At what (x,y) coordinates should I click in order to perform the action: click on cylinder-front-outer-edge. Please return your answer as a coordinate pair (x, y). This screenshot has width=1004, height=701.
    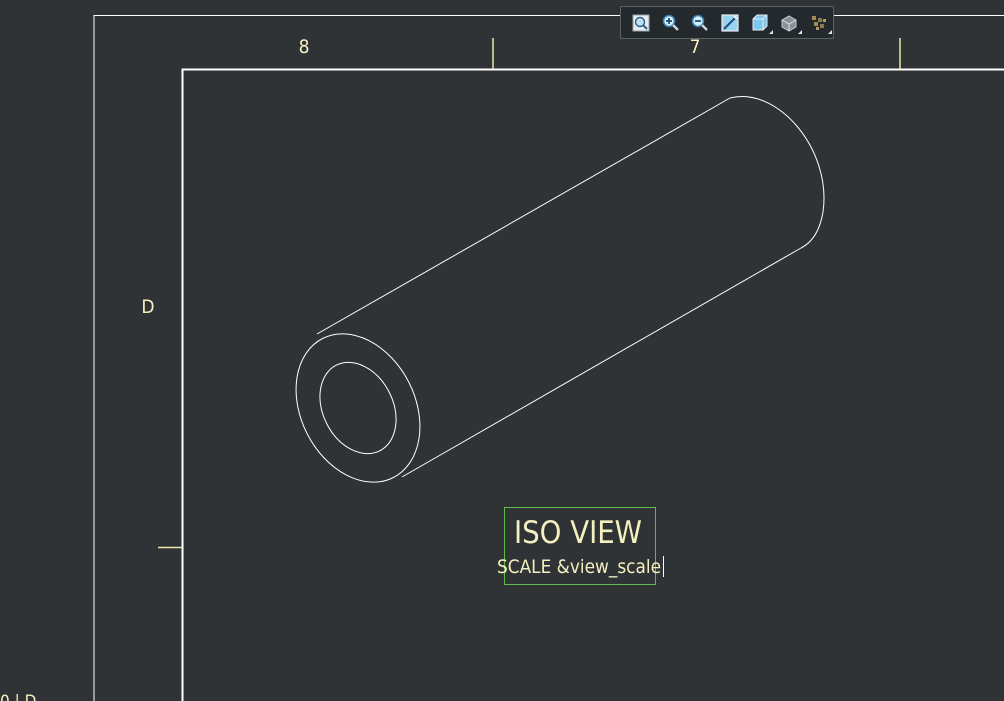
    Looking at the image, I should click on (358, 408).